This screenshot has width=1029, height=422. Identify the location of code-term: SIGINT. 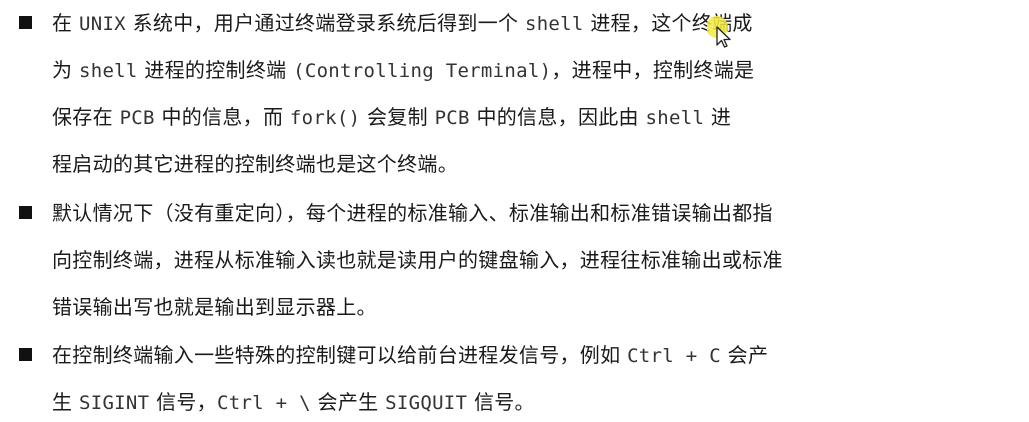
(114, 403).